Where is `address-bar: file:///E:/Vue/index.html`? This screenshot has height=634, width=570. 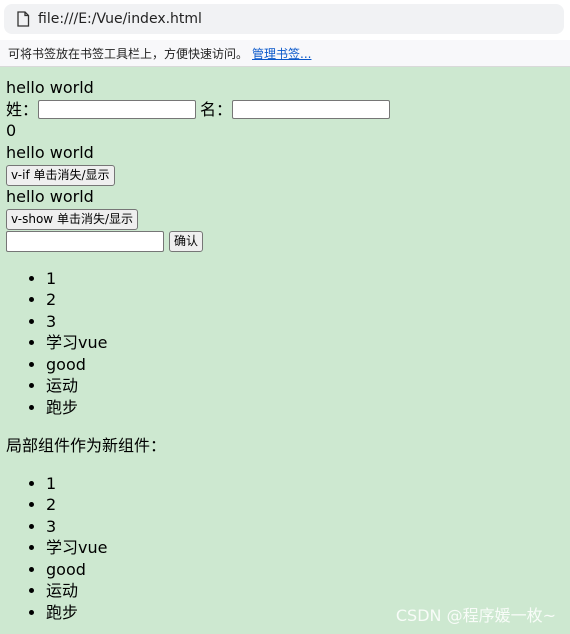
address-bar: file:///E:/Vue/index.html is located at coordinates (284, 19).